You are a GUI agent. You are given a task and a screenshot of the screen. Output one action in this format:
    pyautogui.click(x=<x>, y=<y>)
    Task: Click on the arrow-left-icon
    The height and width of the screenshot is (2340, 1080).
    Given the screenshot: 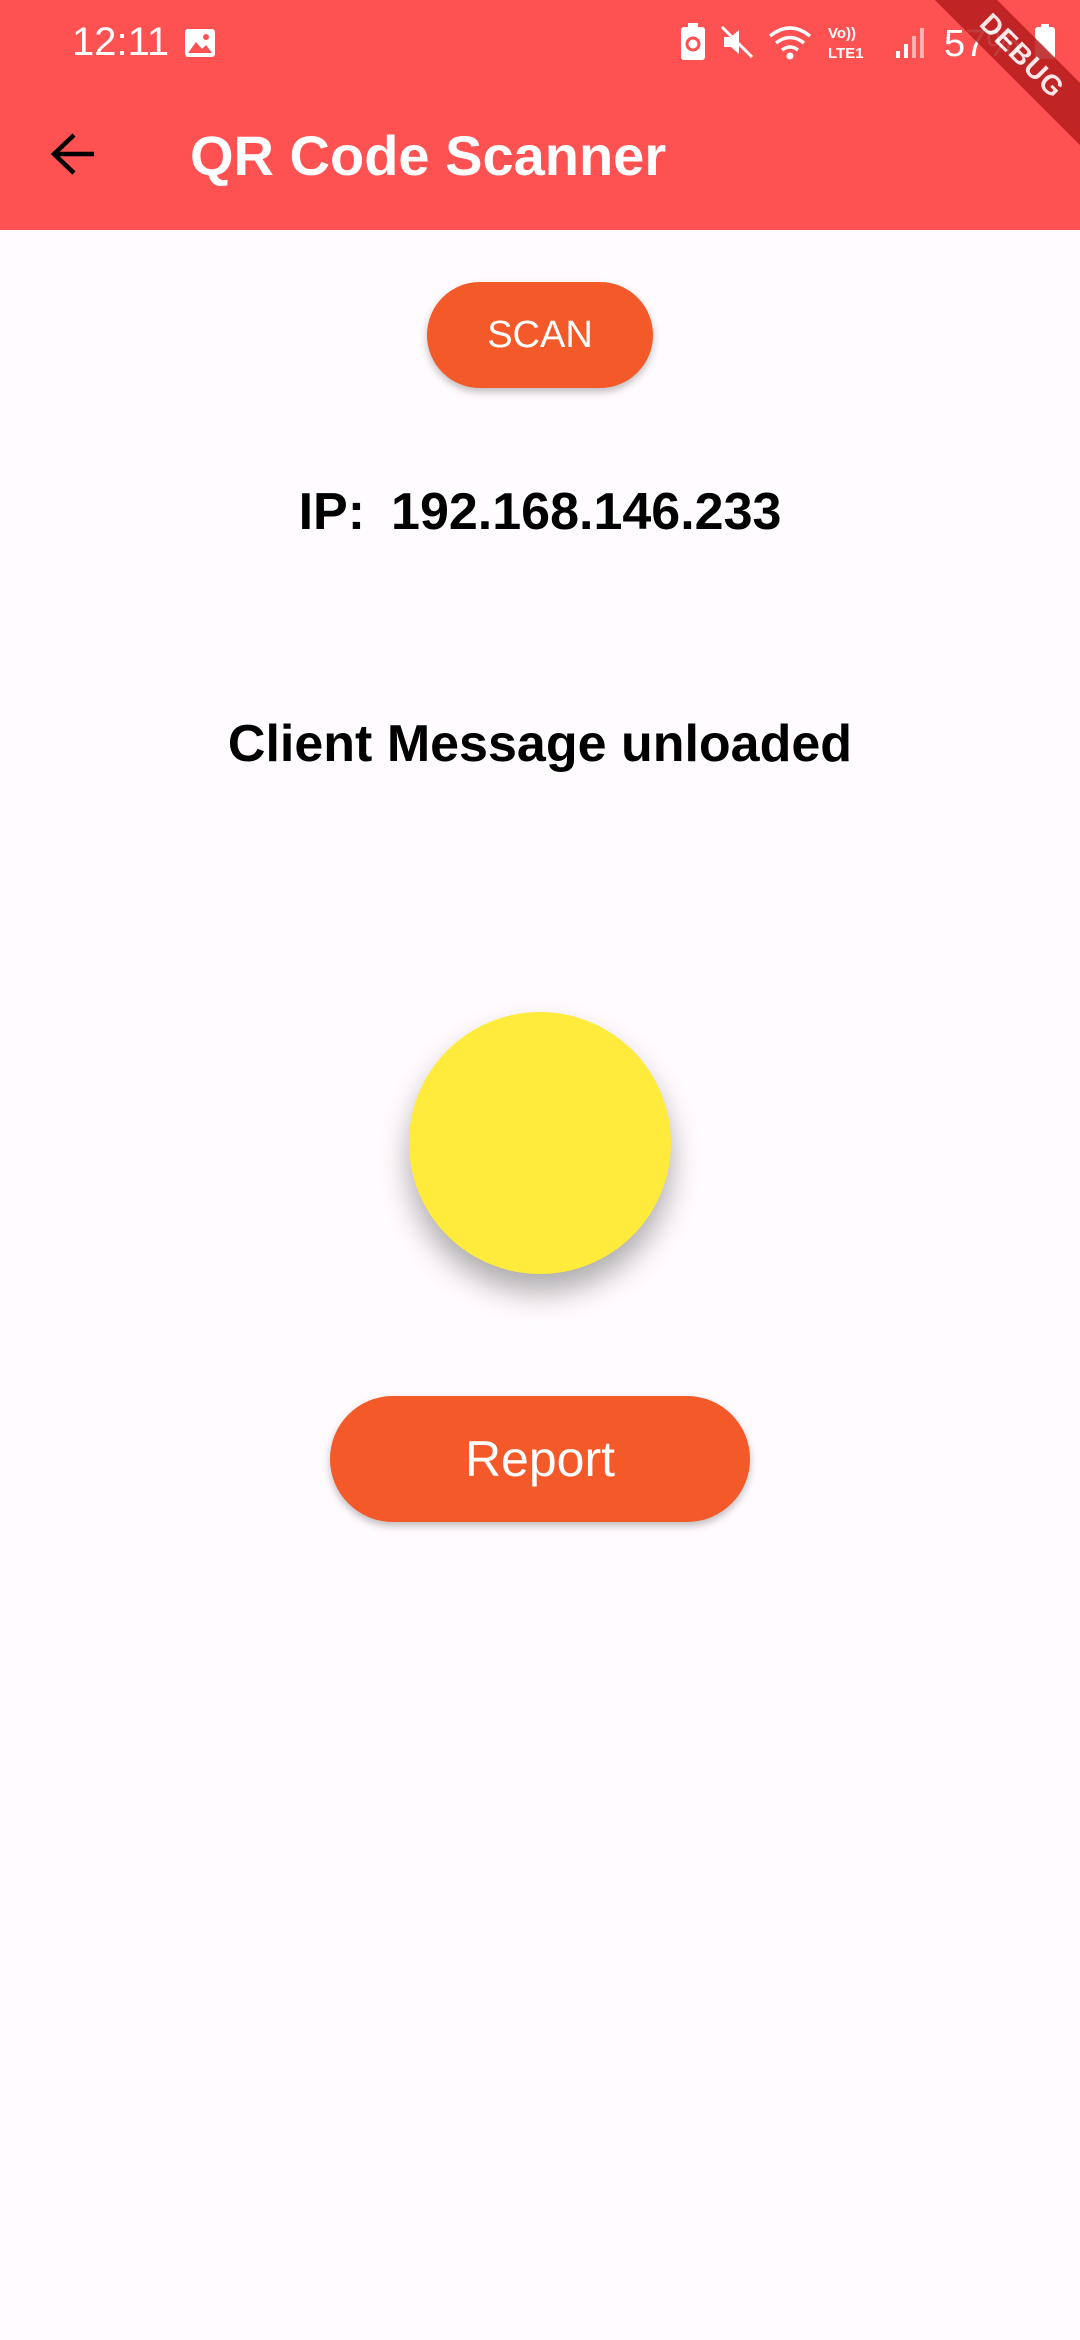 What is the action you would take?
    pyautogui.click(x=74, y=156)
    